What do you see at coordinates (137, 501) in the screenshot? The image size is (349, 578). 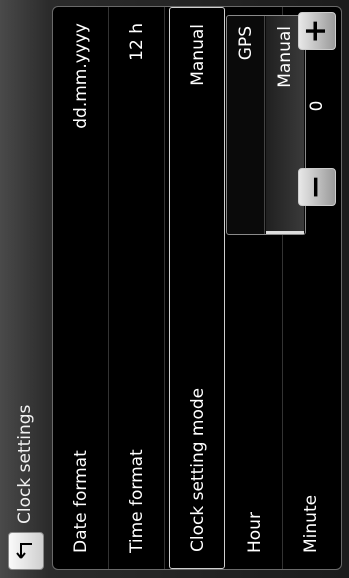 I see `row-label: Time format` at bounding box center [137, 501].